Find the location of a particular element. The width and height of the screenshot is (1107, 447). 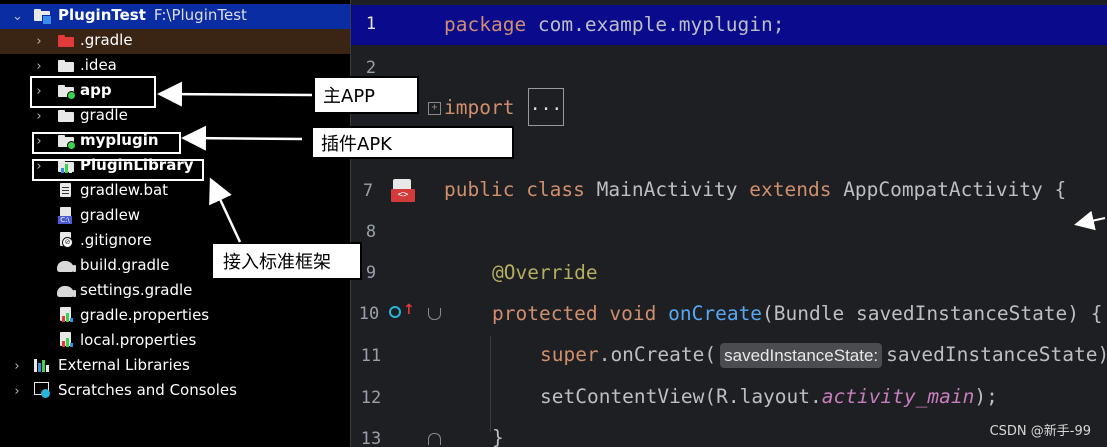

arrow-to-pluginlibrary is located at coordinates (225, 210).